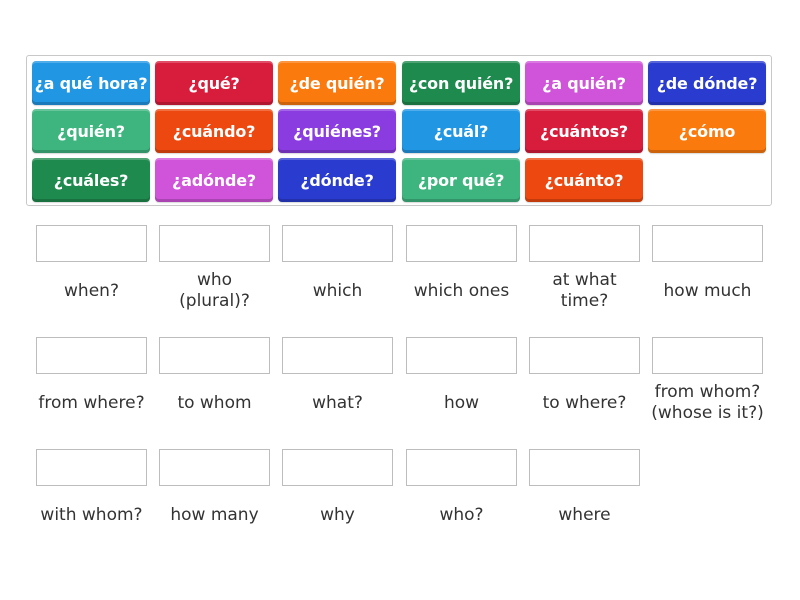  I want to click on answer-tile: ¿con quién?, so click(461, 83).